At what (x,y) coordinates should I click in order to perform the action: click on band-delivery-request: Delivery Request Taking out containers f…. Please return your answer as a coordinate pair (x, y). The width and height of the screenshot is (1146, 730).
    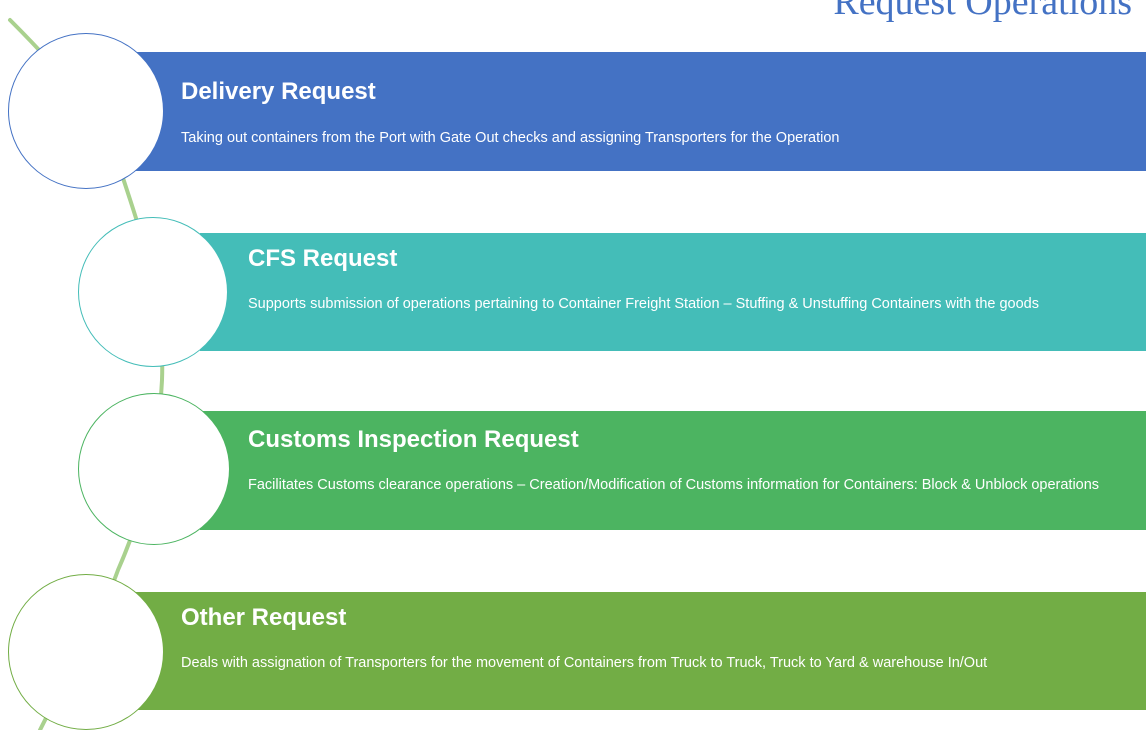
    Looking at the image, I should click on (639, 111).